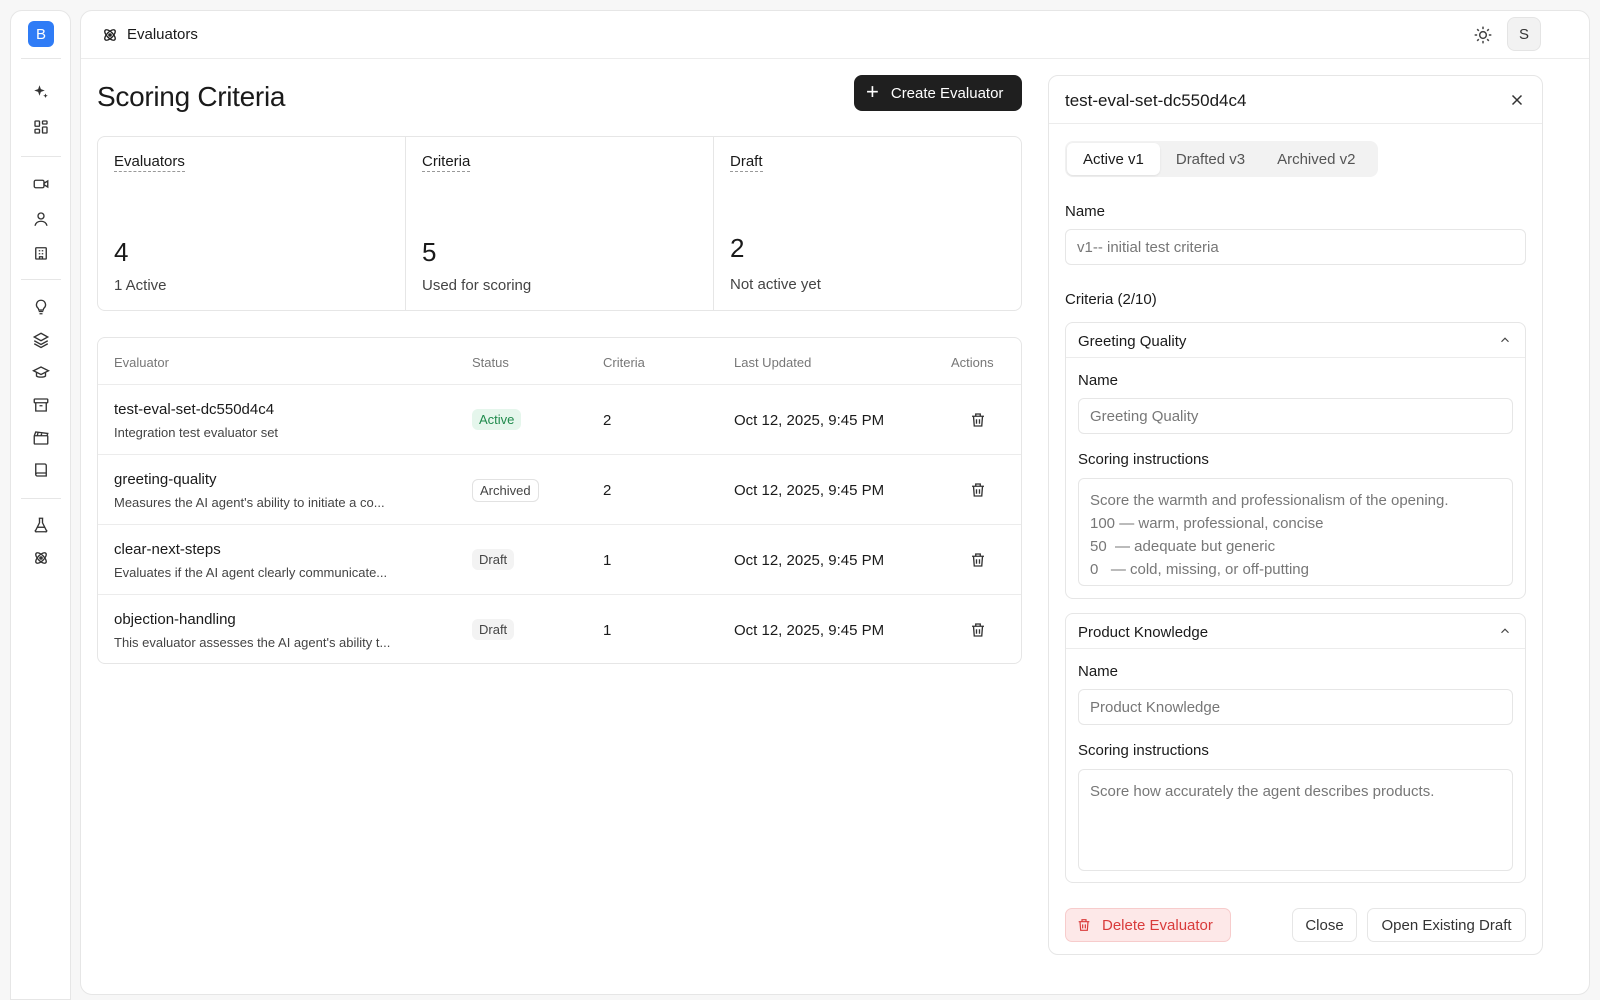 The height and width of the screenshot is (1000, 1600). I want to click on create-evaluator-button: + Create Evaluator, so click(938, 93).